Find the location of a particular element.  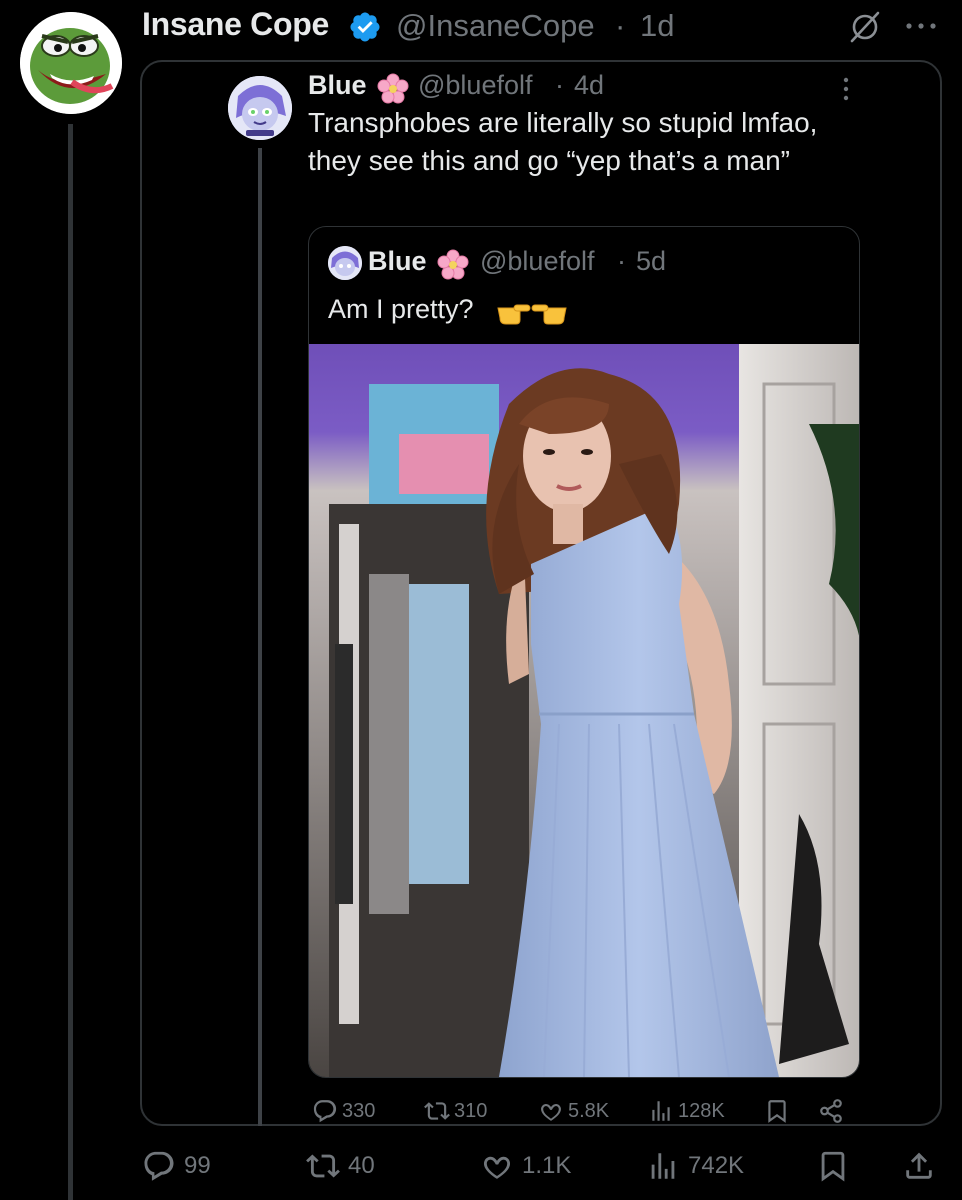

quoted-like-button: 5.8K is located at coordinates (573, 1111).